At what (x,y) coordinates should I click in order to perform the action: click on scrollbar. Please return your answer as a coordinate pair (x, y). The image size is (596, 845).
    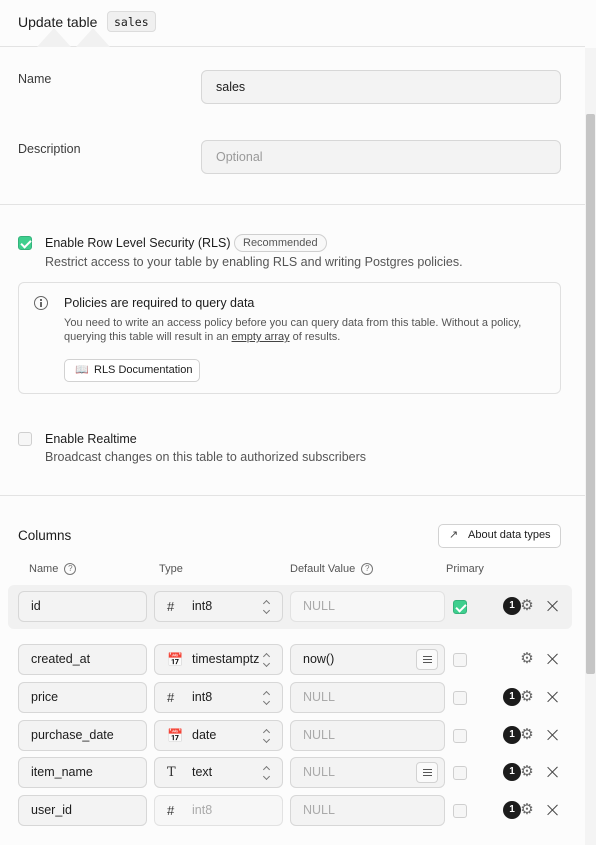
    Looking at the image, I should click on (590, 446).